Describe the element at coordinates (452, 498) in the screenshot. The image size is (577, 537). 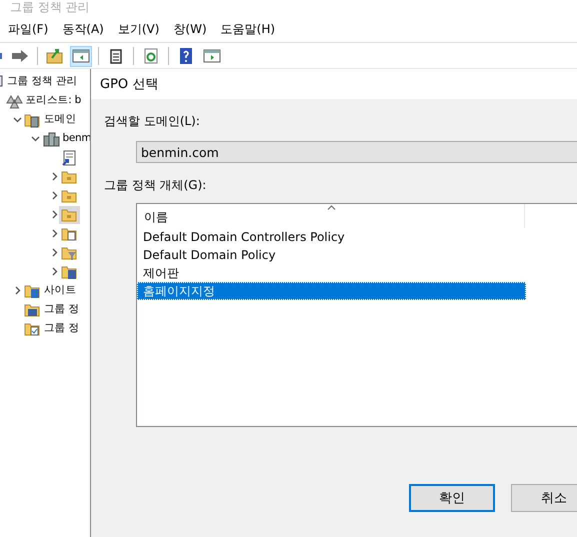
I see `ok-button: 확인` at that location.